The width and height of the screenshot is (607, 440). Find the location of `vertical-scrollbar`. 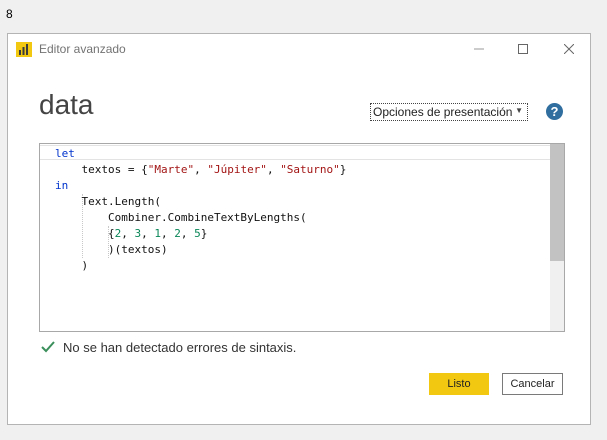

vertical-scrollbar is located at coordinates (557, 237).